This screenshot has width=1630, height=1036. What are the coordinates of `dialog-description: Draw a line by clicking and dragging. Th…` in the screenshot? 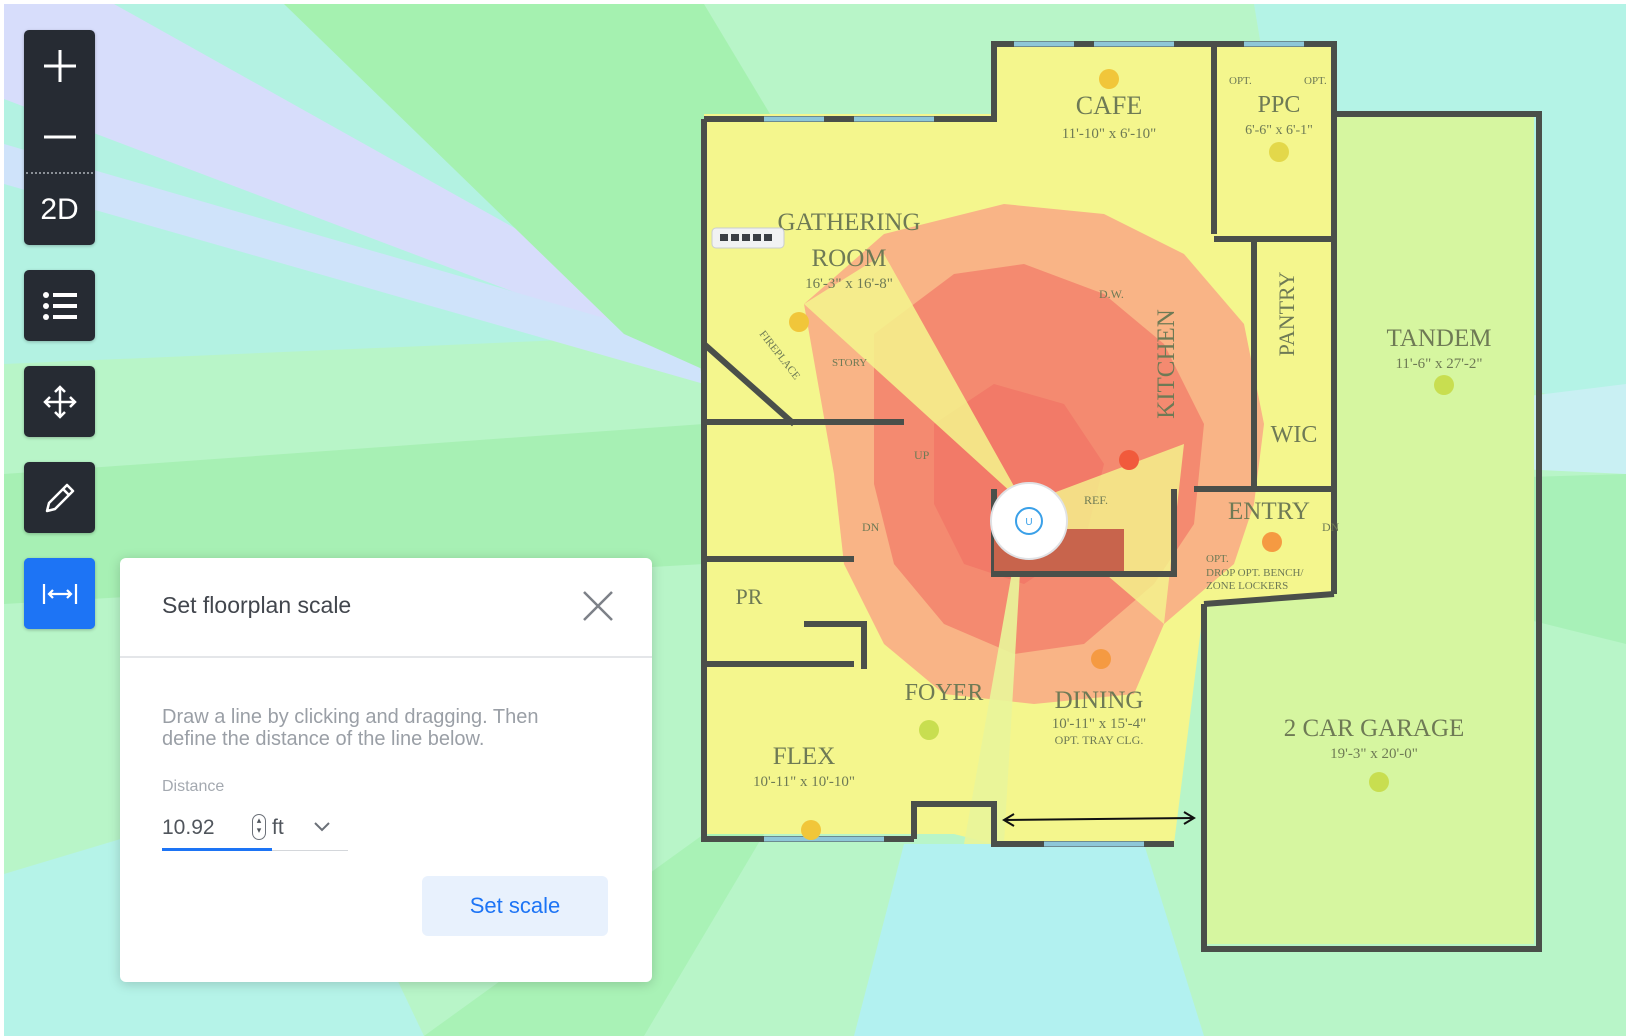 It's located at (350, 728).